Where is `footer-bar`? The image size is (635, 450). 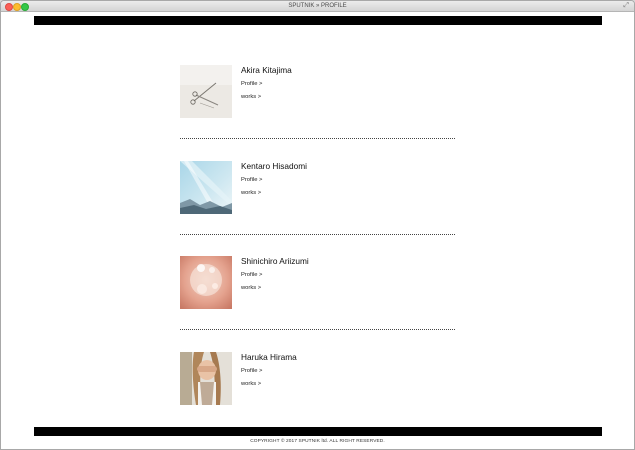
footer-bar is located at coordinates (318, 431).